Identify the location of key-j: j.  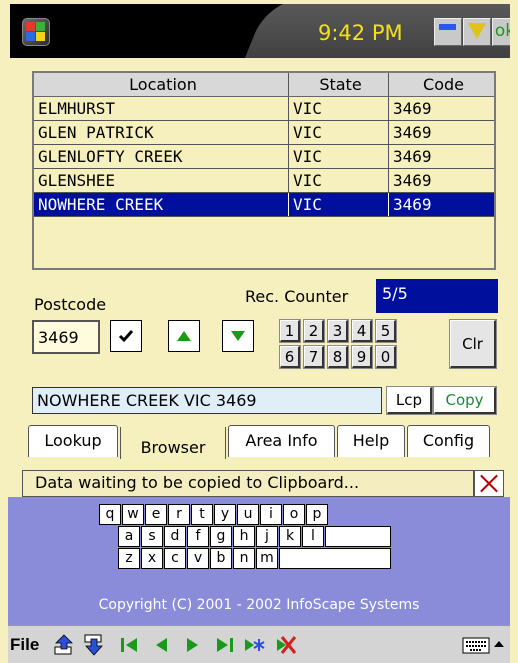
(267, 536).